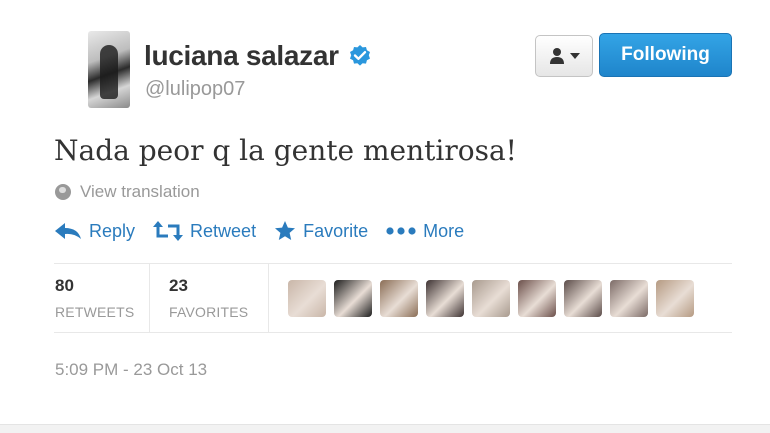 The image size is (770, 433). I want to click on reply-icon, so click(68, 231).